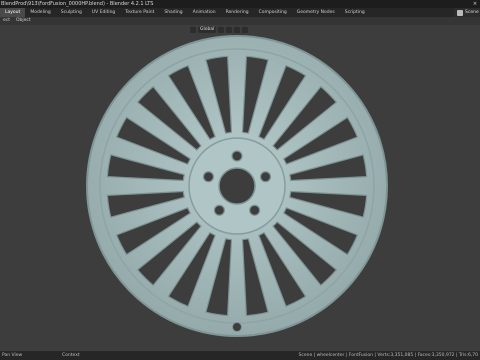 The width and height of the screenshot is (480, 360). What do you see at coordinates (12, 355) in the screenshot?
I see `status-left: Pan View` at bounding box center [12, 355].